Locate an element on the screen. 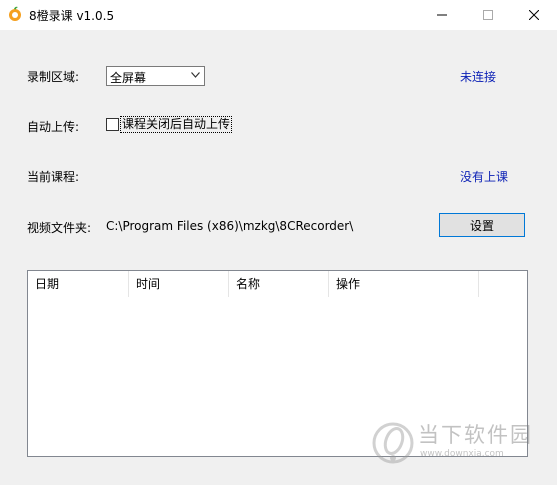  minimize-icon is located at coordinates (442, 15).